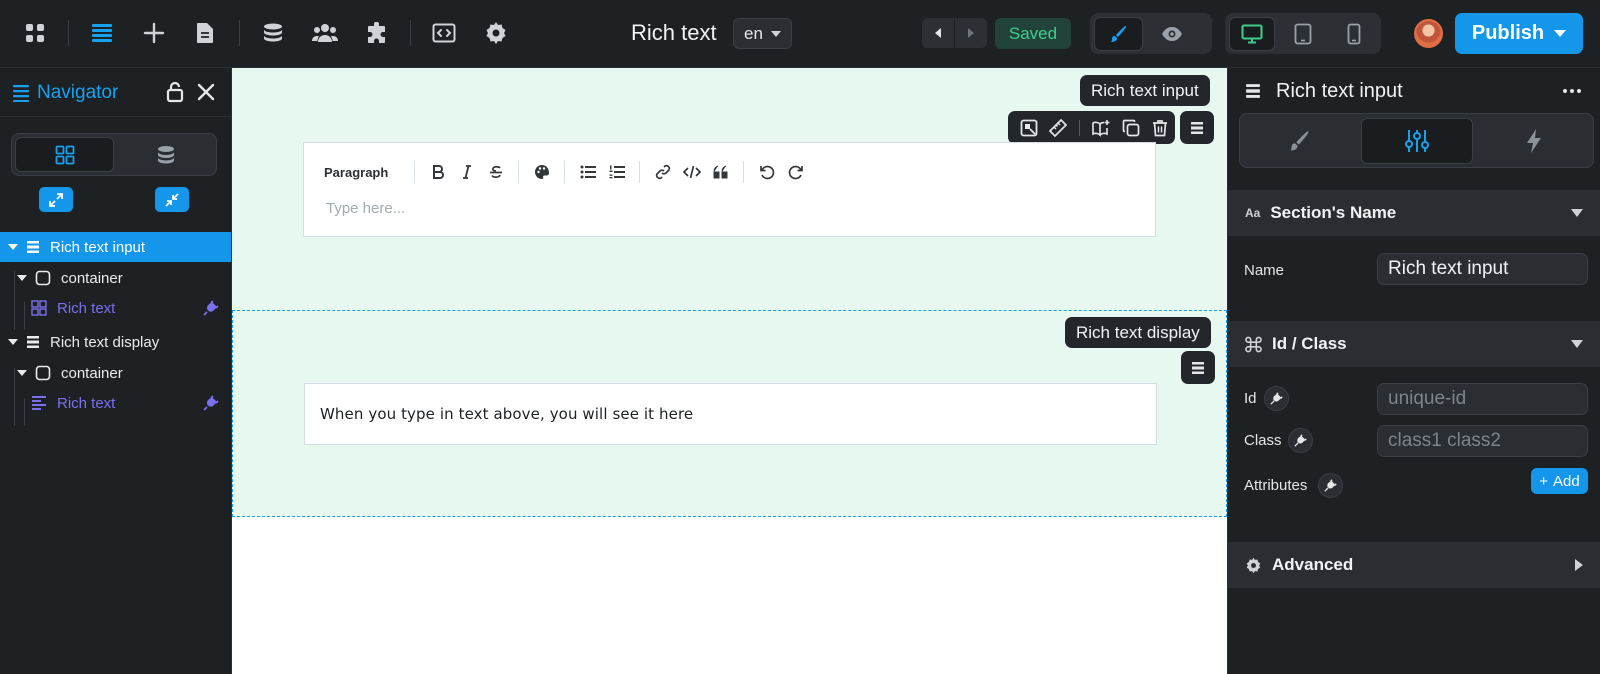  I want to click on undo-text-button, so click(766, 172).